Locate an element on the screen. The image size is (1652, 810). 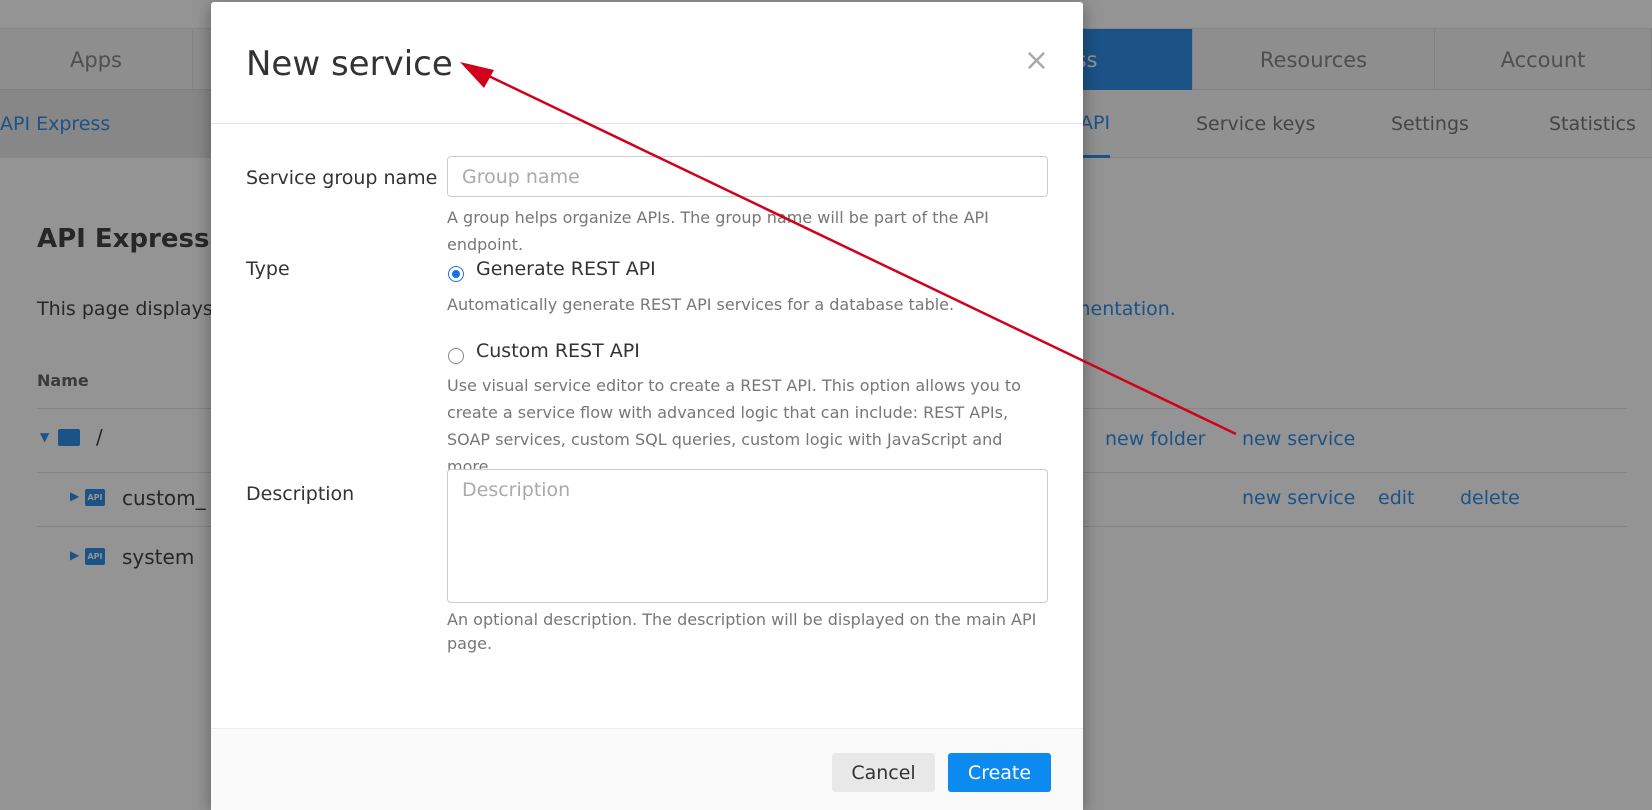
service-group-label: Service group name is located at coordinates (342, 178).